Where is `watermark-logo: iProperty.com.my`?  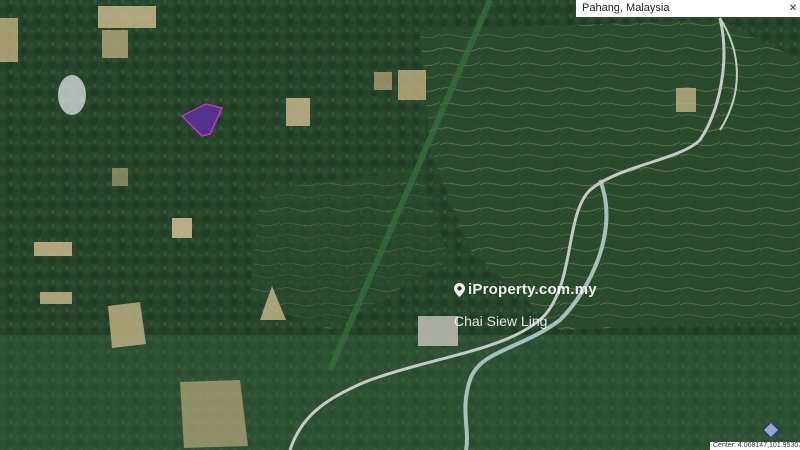 watermark-logo: iProperty.com.my is located at coordinates (525, 289).